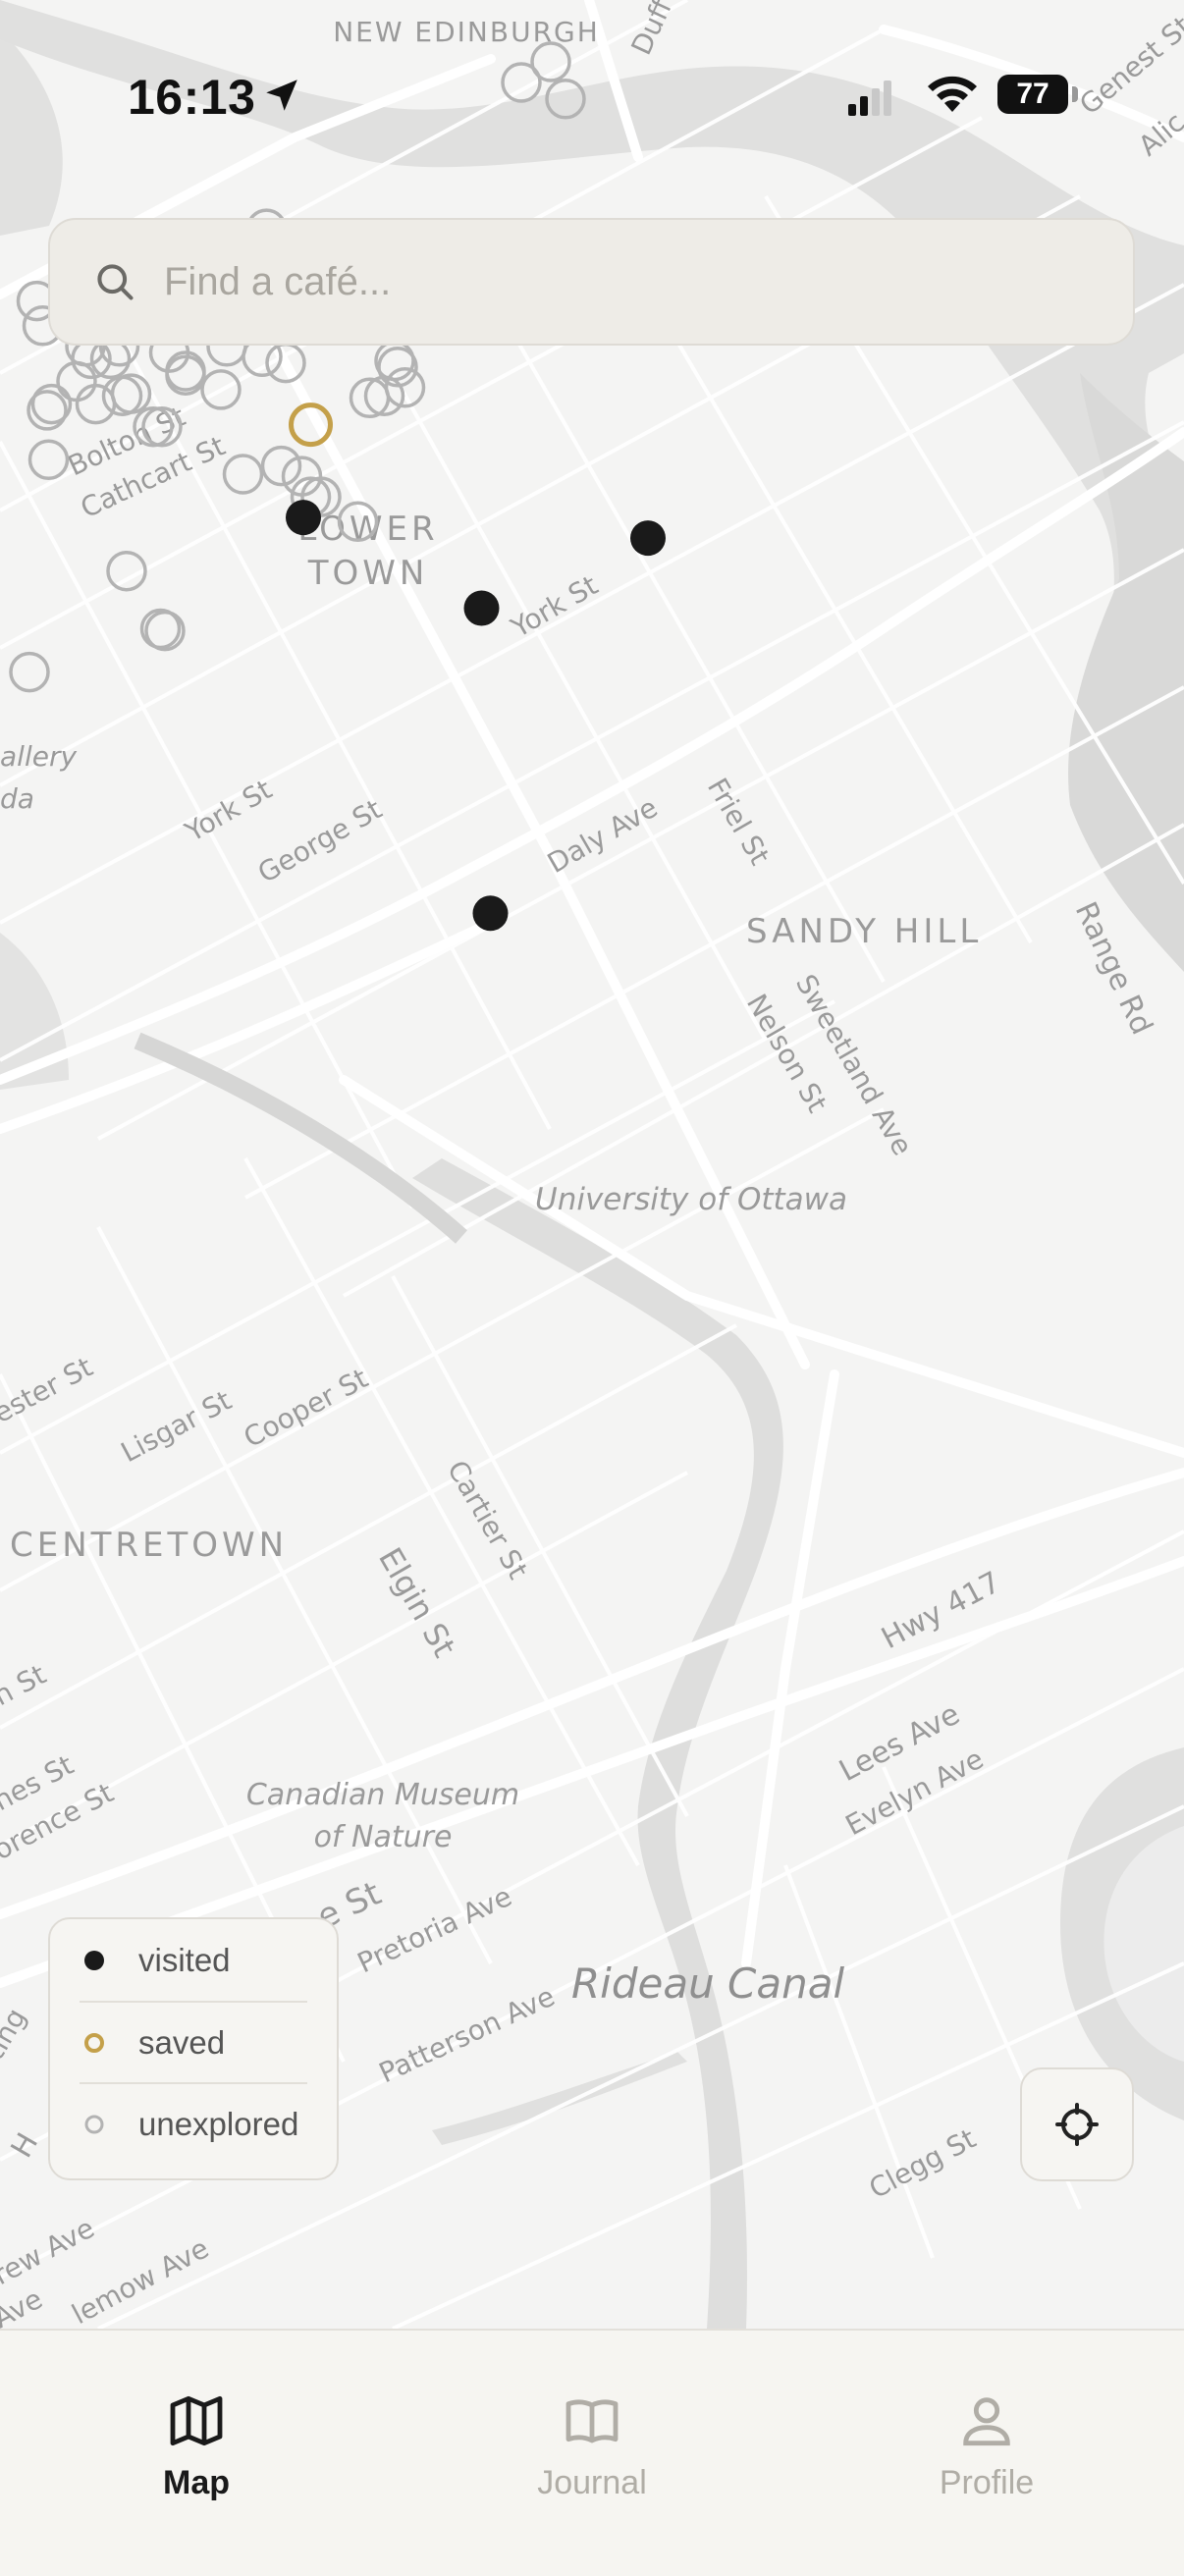  I want to click on location-arrow-icon, so click(281, 95).